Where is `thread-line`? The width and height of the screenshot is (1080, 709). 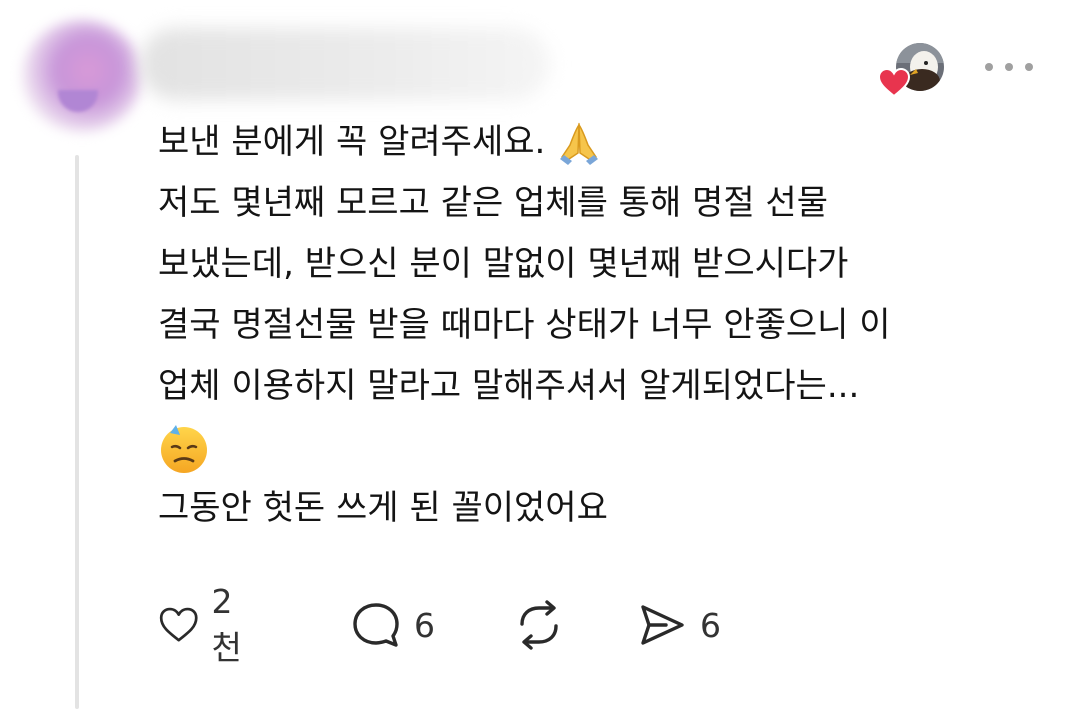
thread-line is located at coordinates (77, 432).